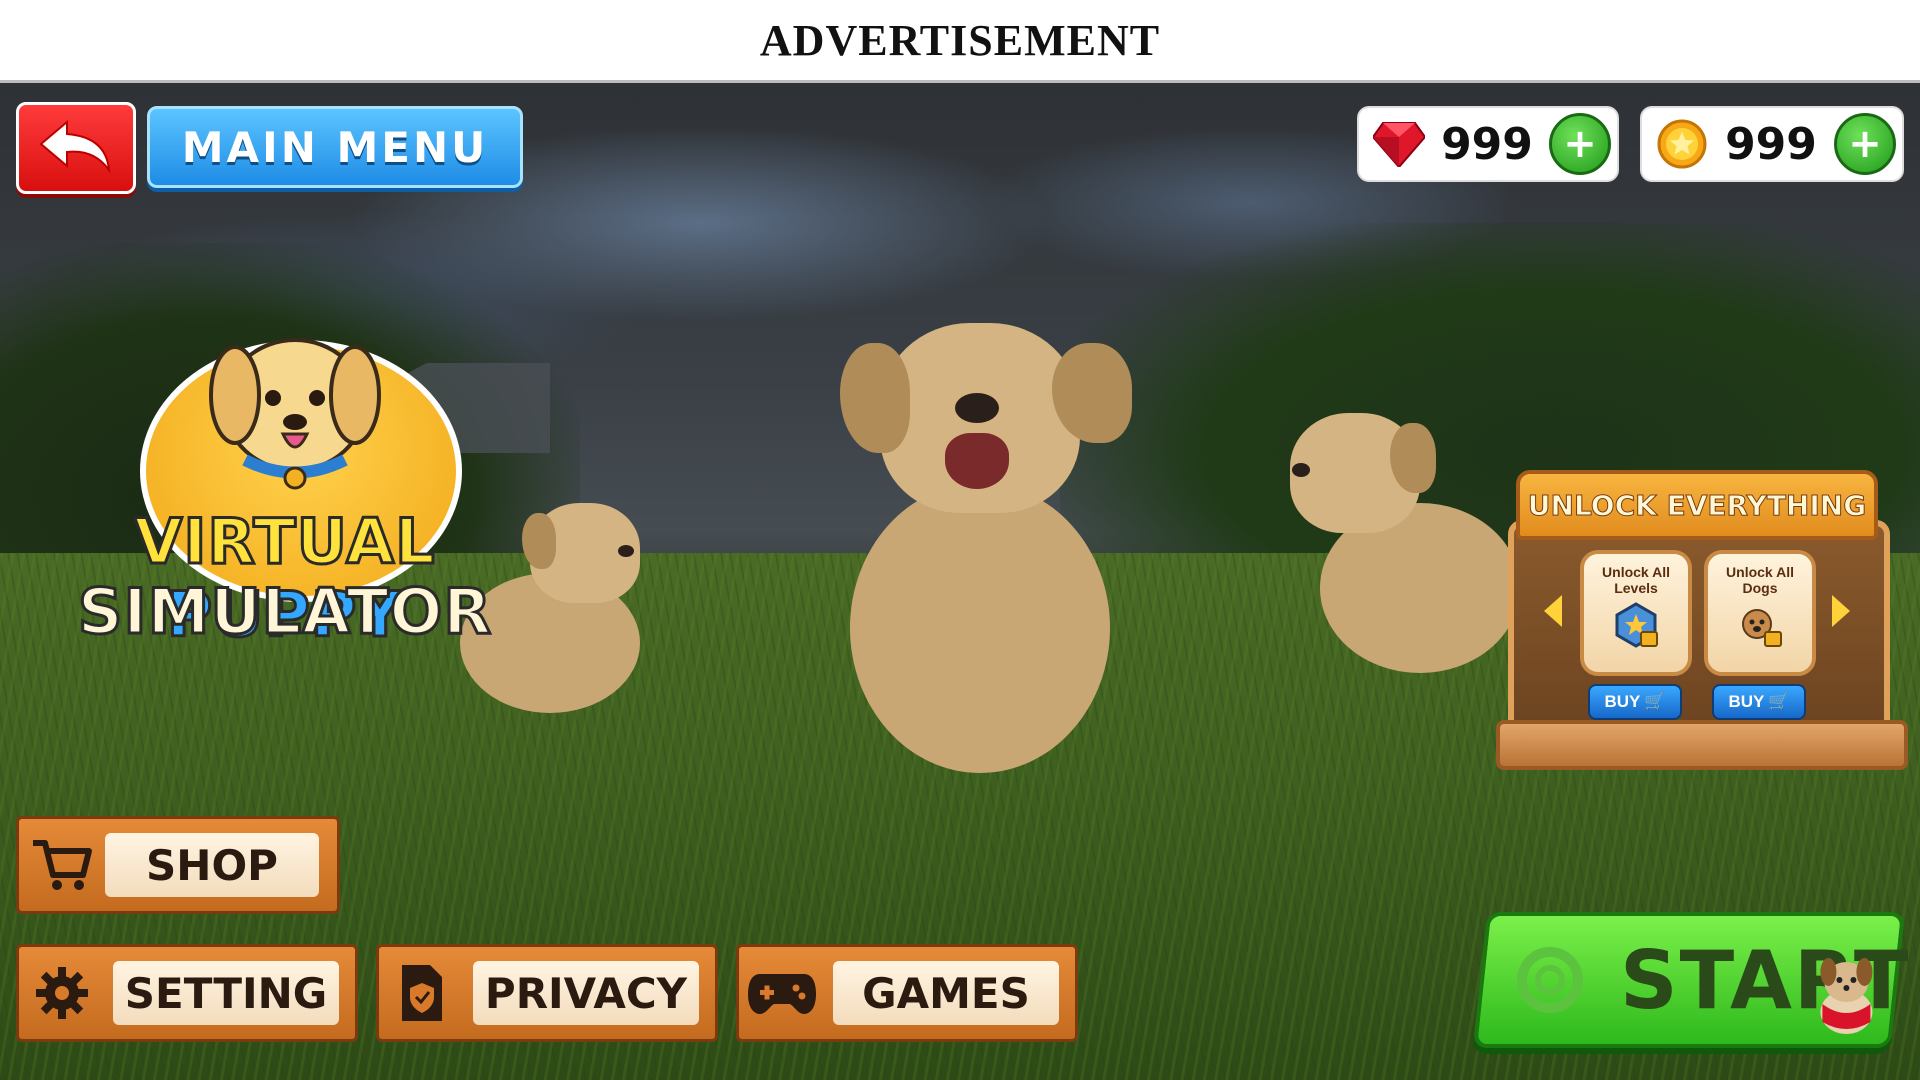 The image size is (1920, 1080). What do you see at coordinates (586, 993) in the screenshot?
I see `privacy-label: PRIVACY` at bounding box center [586, 993].